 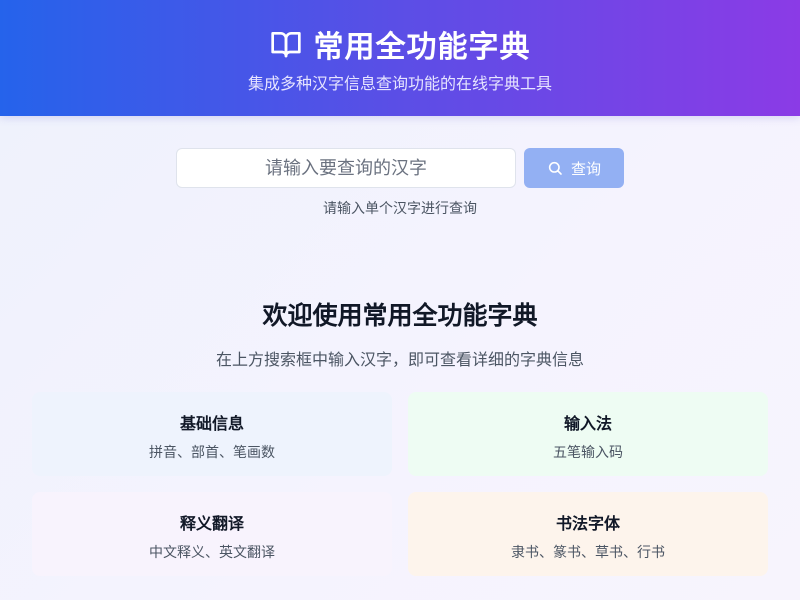 I want to click on book-open-icon, so click(x=285, y=45).